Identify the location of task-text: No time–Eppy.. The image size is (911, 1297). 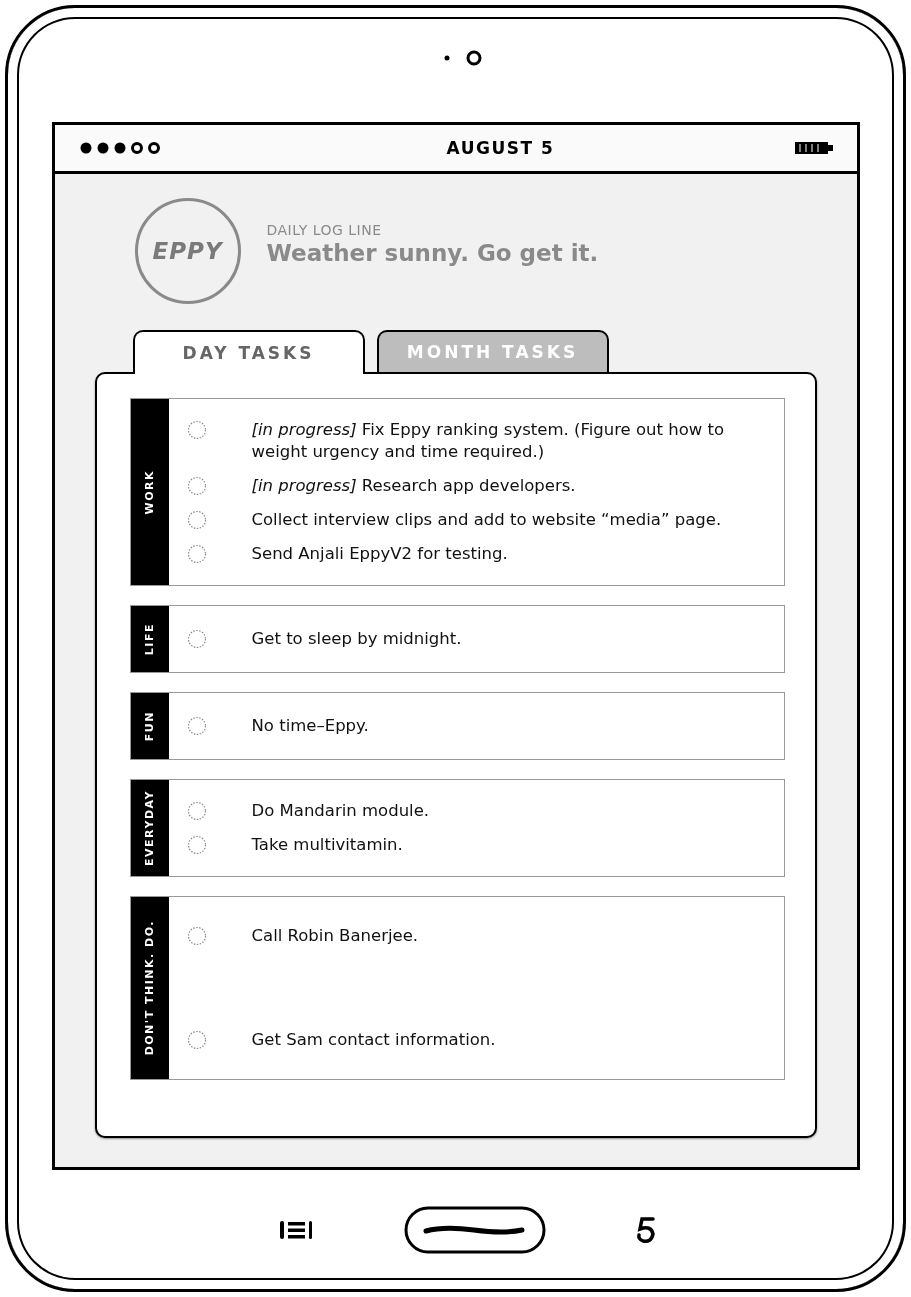
(310, 726).